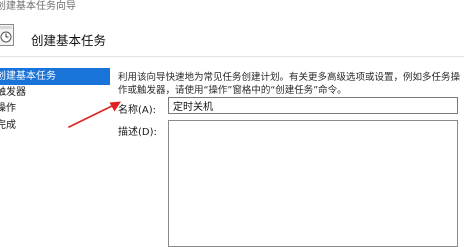  I want to click on name-input, so click(313, 105).